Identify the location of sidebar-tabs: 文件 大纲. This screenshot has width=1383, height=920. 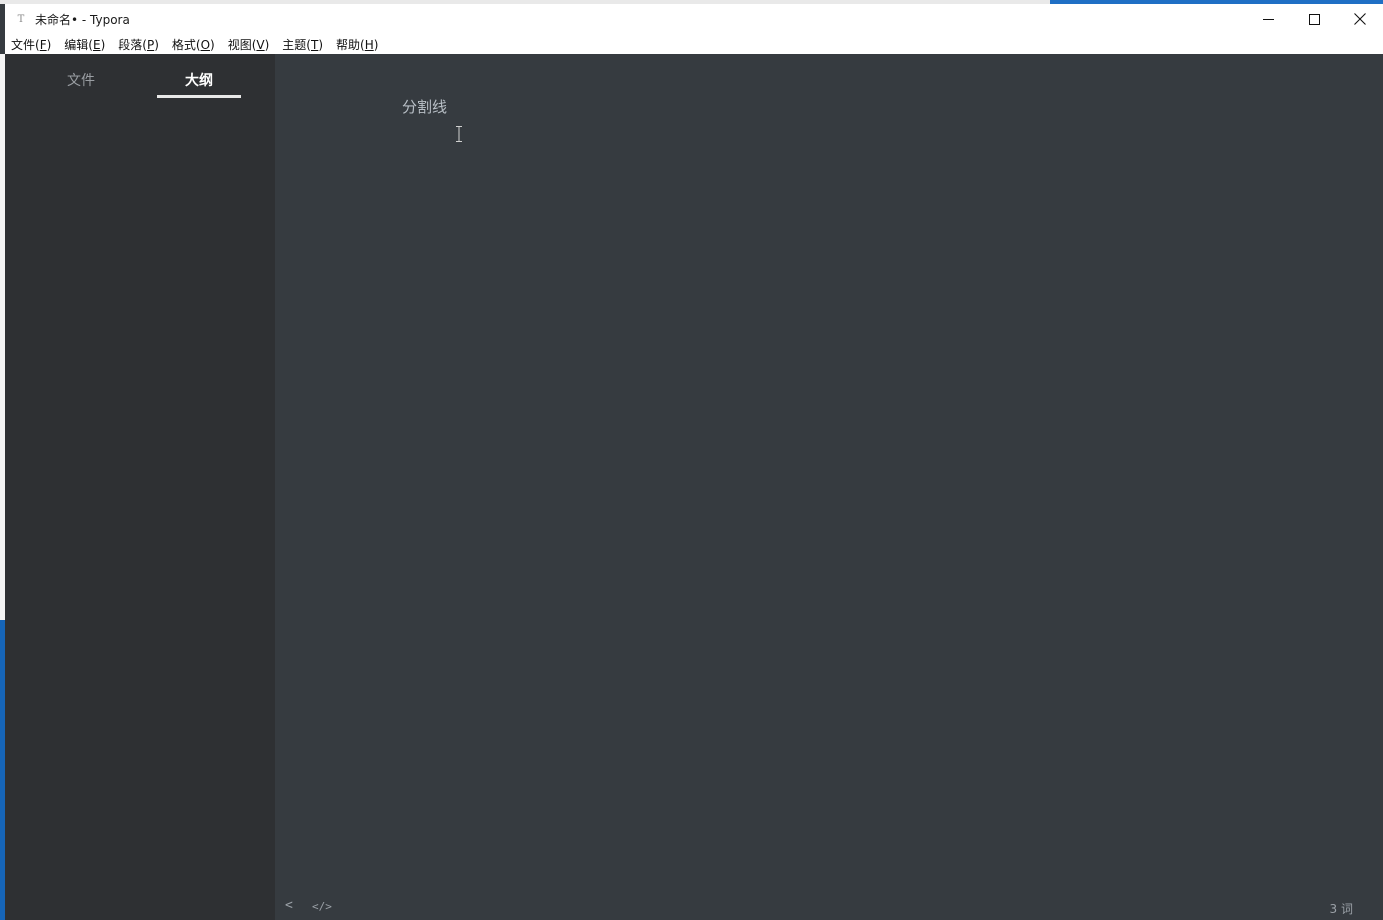
(140, 77).